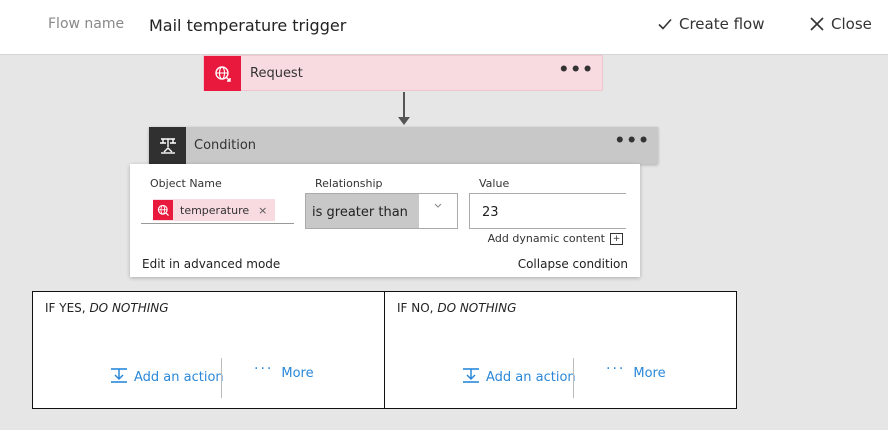  I want to click on branch-no-title: IF NO, DO NOTHING, so click(456, 308).